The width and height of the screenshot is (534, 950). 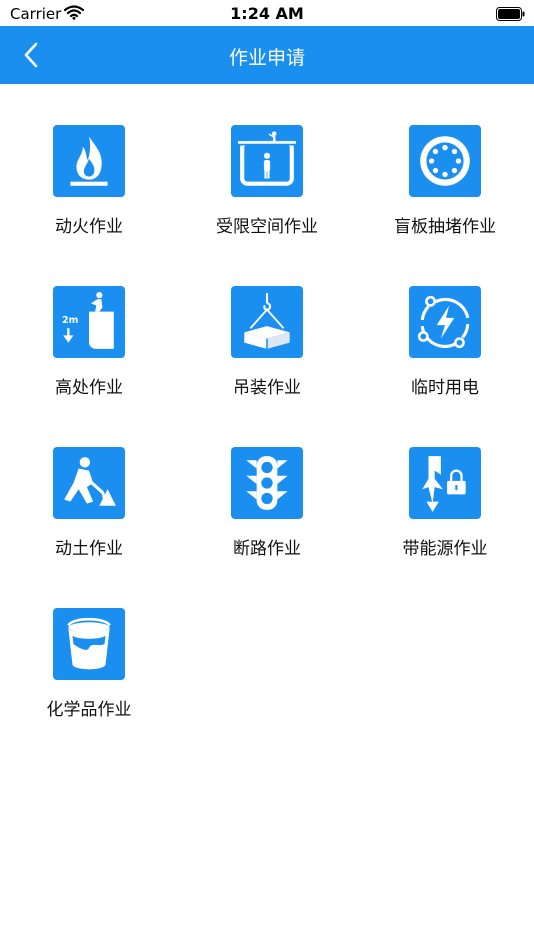 I want to click on item-label: 化学品作业, so click(x=89, y=710).